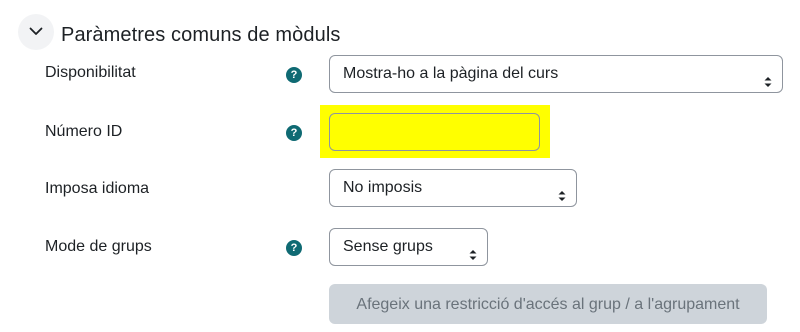 Image resolution: width=800 pixels, height=332 pixels. Describe the element at coordinates (388, 246) in the screenshot. I see `group-mode-select-value: Sense grups` at that location.